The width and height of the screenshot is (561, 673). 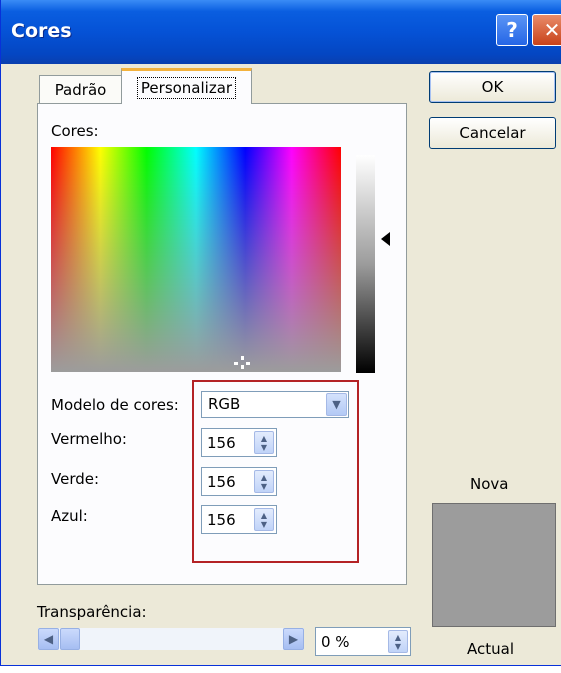 What do you see at coordinates (48, 639) in the screenshot?
I see `arrow-left-icon: ◀` at bounding box center [48, 639].